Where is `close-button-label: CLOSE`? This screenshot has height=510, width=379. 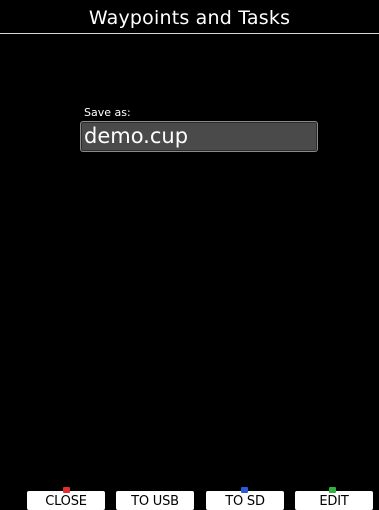 close-button-label: CLOSE is located at coordinates (66, 501).